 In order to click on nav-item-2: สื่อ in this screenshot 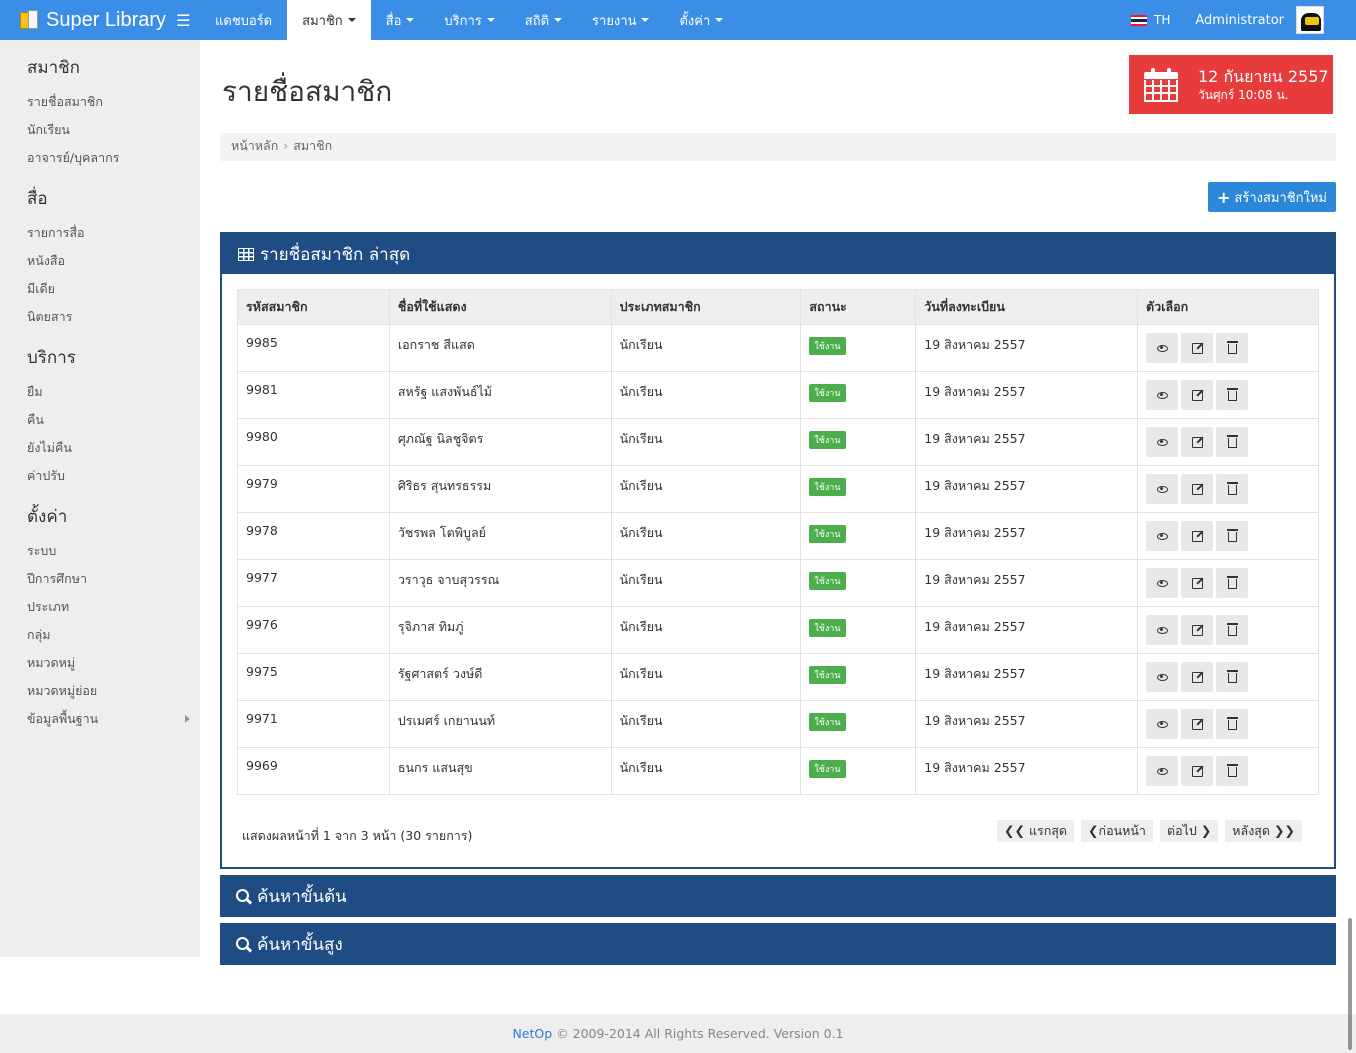, I will do `click(400, 20)`.